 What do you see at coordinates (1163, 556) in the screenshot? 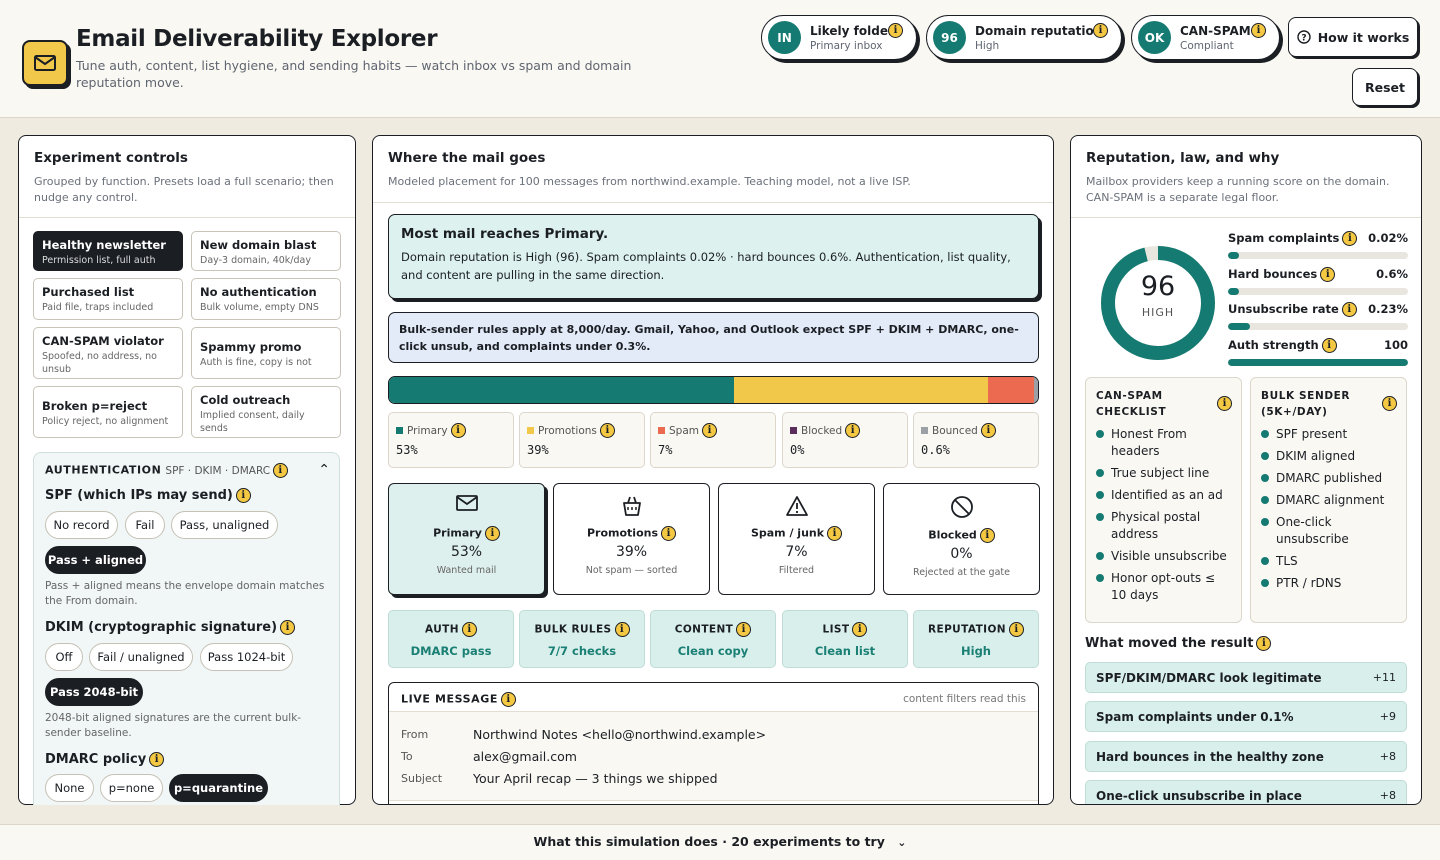
I see `checklist-item: Visible unsubscribe` at bounding box center [1163, 556].